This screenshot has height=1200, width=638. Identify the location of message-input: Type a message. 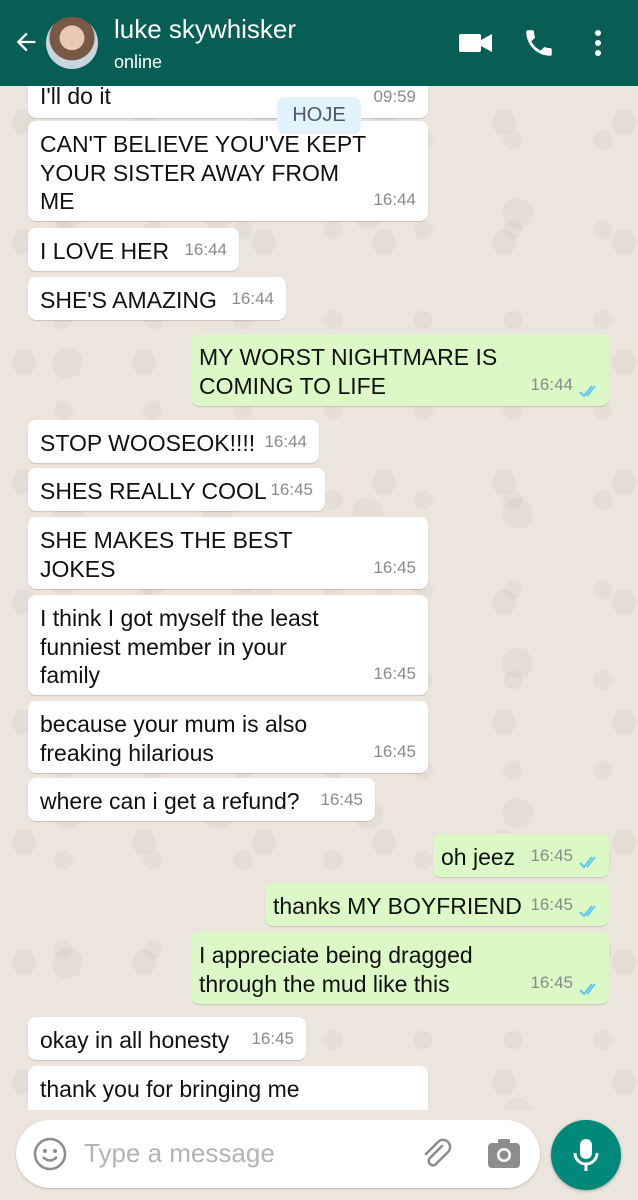
(179, 1153).